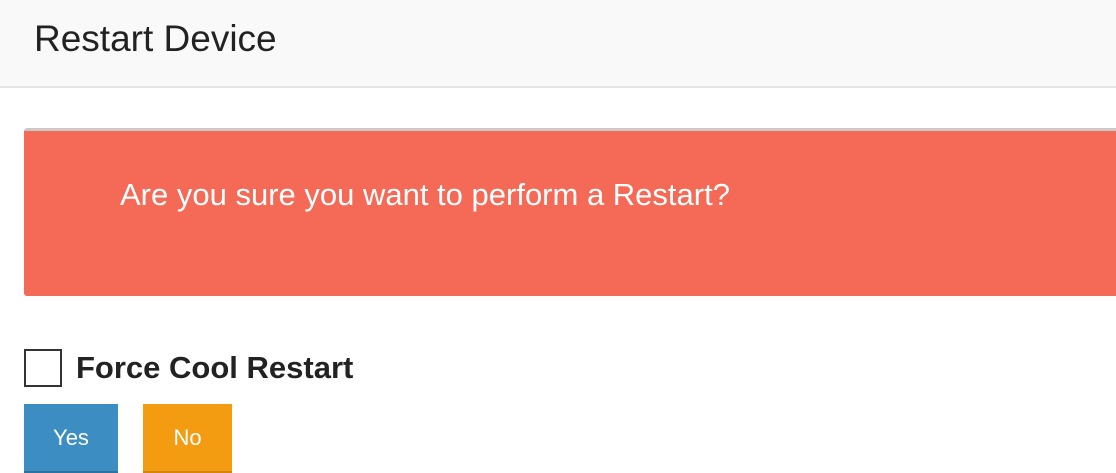  I want to click on force-cool-restart-option: Force Cool Restart, so click(188, 368).